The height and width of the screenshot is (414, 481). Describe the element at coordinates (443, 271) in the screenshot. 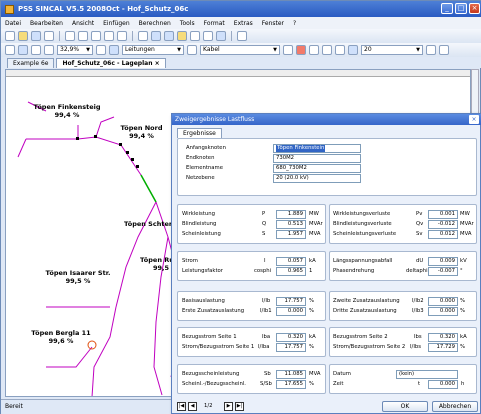

I see `phase-shift-value: -0.007` at that location.